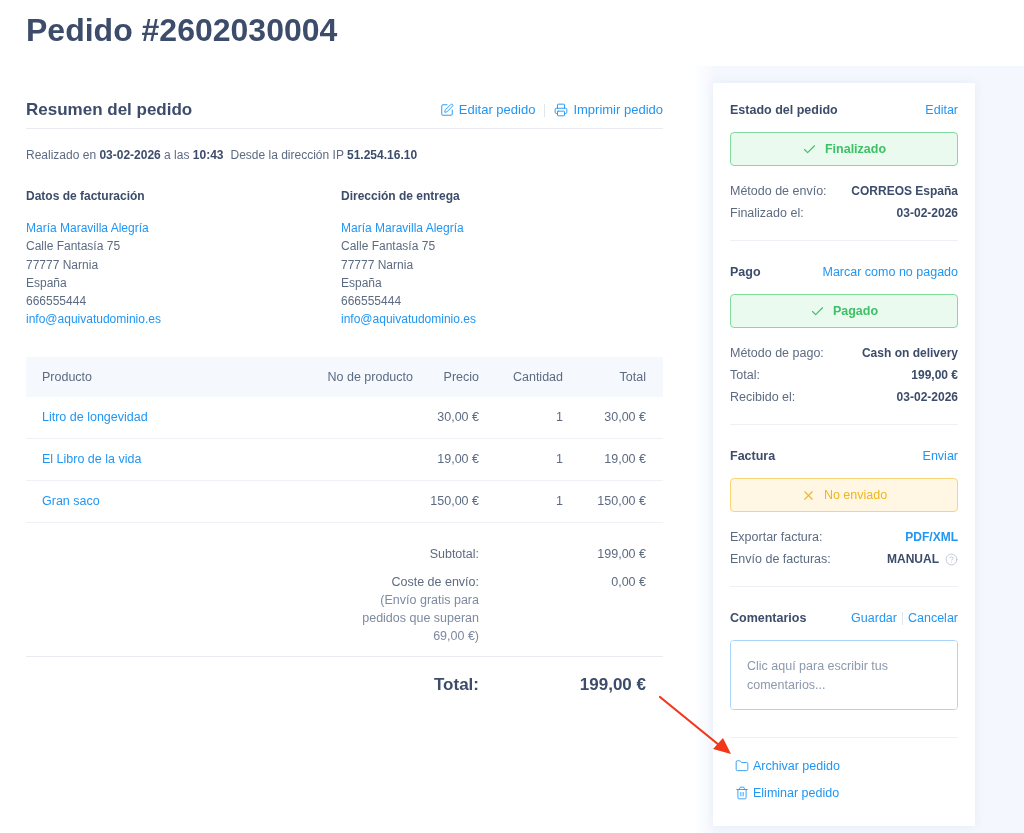 The image size is (1024, 833). I want to click on page-title: Pedido #2602030004, so click(181, 30).